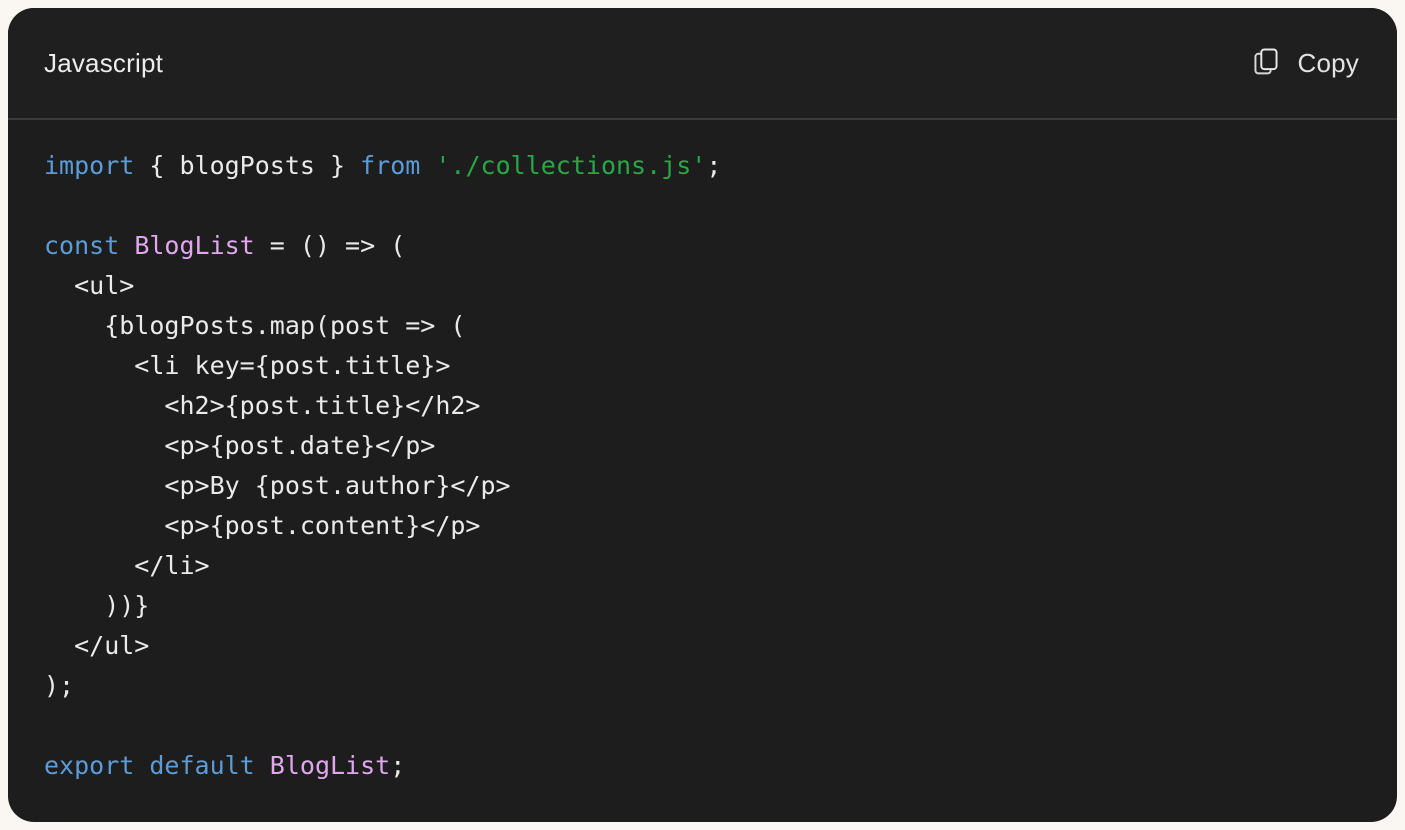 This screenshot has width=1405, height=830. Describe the element at coordinates (247, 165) in the screenshot. I see `code-token: { blogPosts }` at that location.